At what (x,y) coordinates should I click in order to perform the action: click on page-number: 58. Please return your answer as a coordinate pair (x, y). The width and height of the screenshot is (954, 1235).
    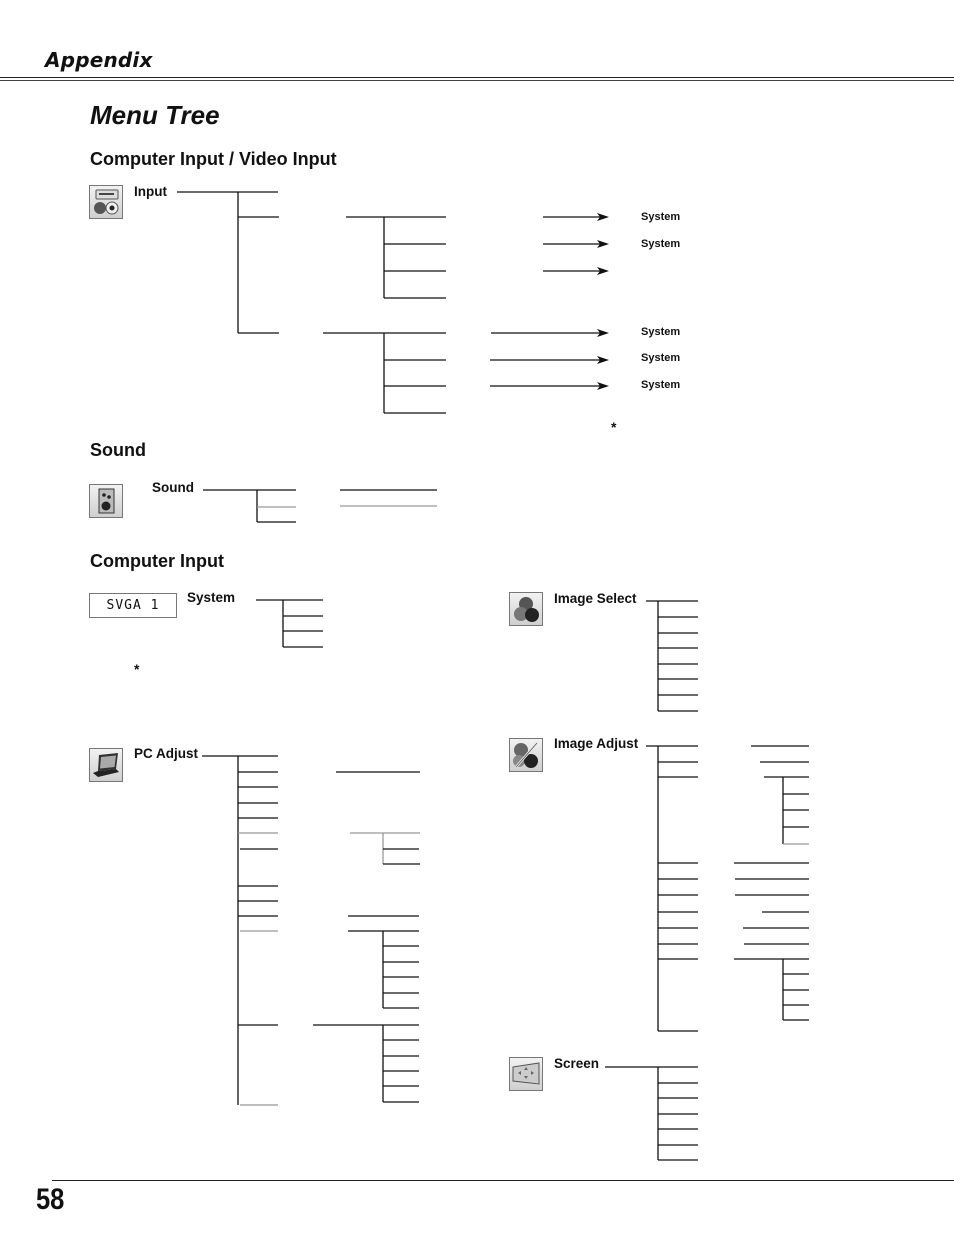
    Looking at the image, I should click on (50, 1199).